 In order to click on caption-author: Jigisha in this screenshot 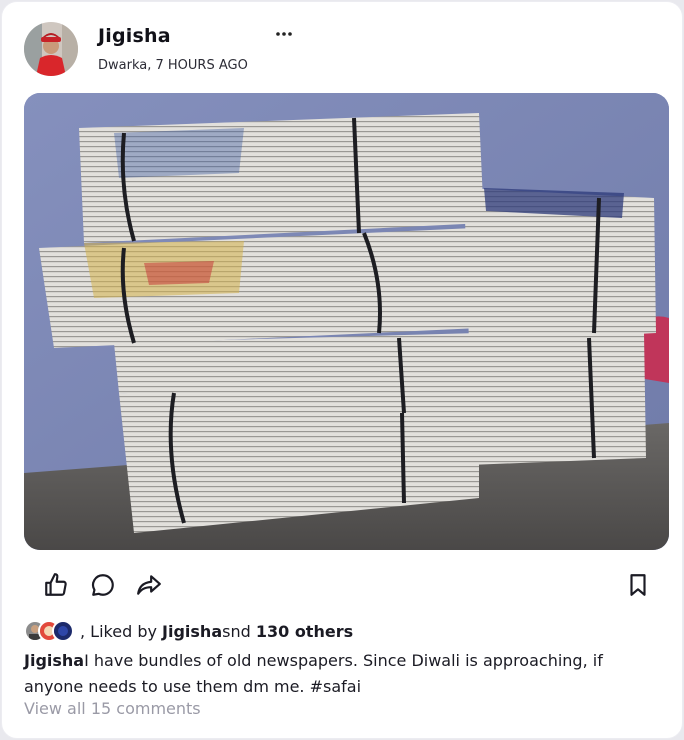, I will do `click(54, 660)`.